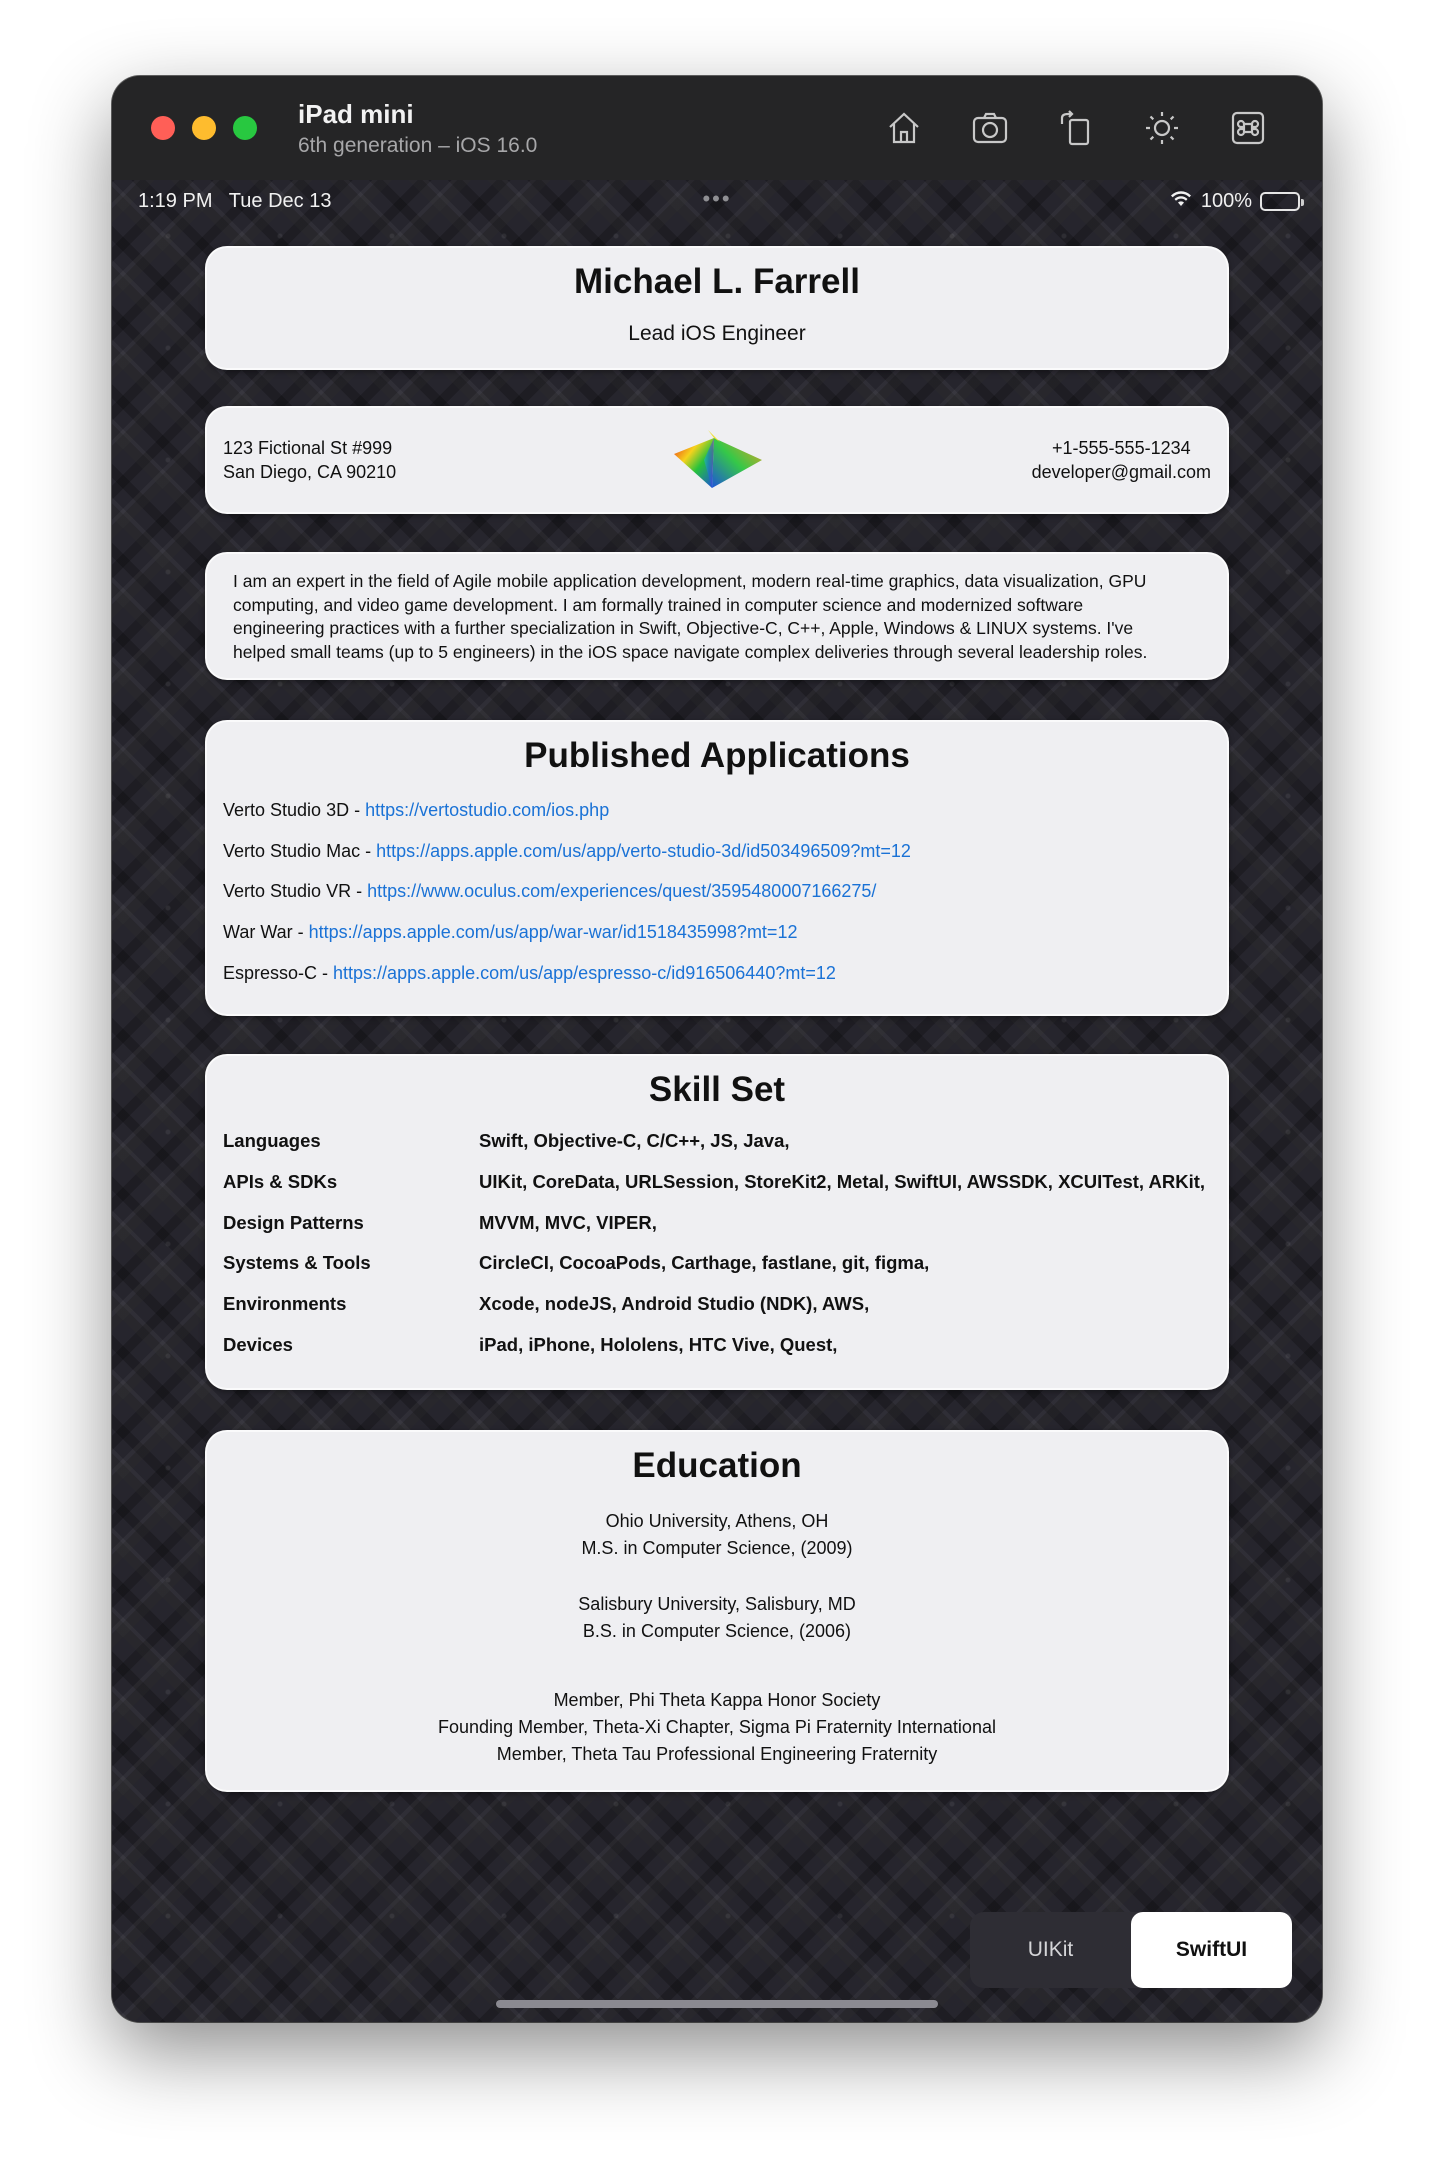  What do you see at coordinates (1181, 201) in the screenshot?
I see `wifi-icon` at bounding box center [1181, 201].